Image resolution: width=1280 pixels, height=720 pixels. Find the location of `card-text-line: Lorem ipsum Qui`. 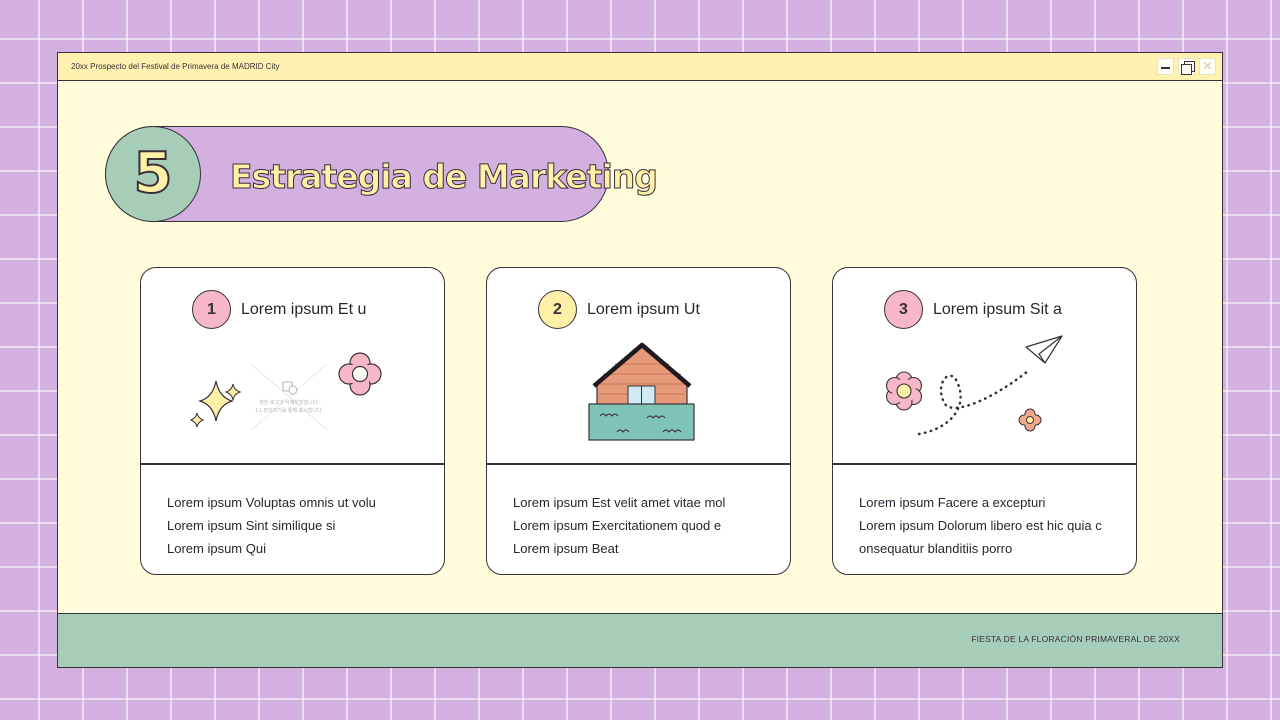

card-text-line: Lorem ipsum Qui is located at coordinates (216, 548).